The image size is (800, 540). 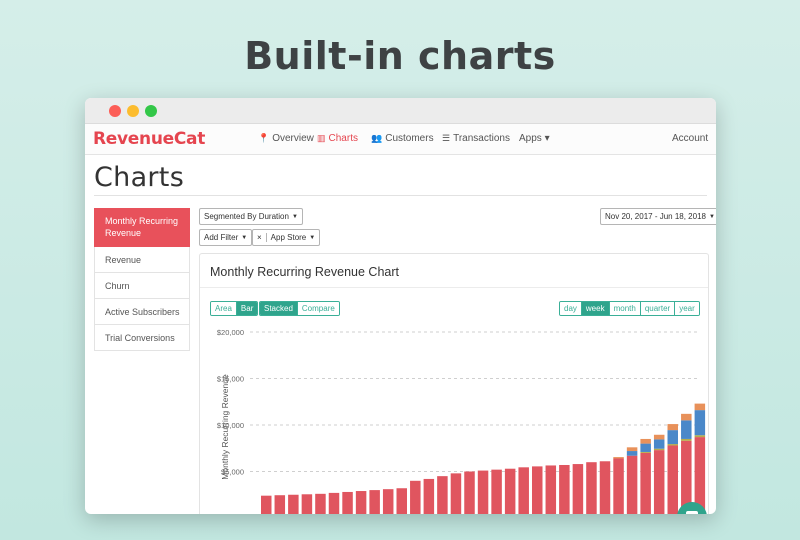 What do you see at coordinates (343, 138) in the screenshot?
I see `nav-charts-label: Charts` at bounding box center [343, 138].